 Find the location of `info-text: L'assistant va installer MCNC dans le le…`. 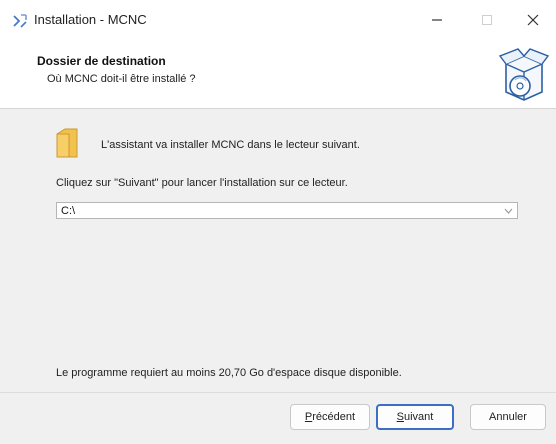

info-text: L'assistant va installer MCNC dans le le… is located at coordinates (230, 145).